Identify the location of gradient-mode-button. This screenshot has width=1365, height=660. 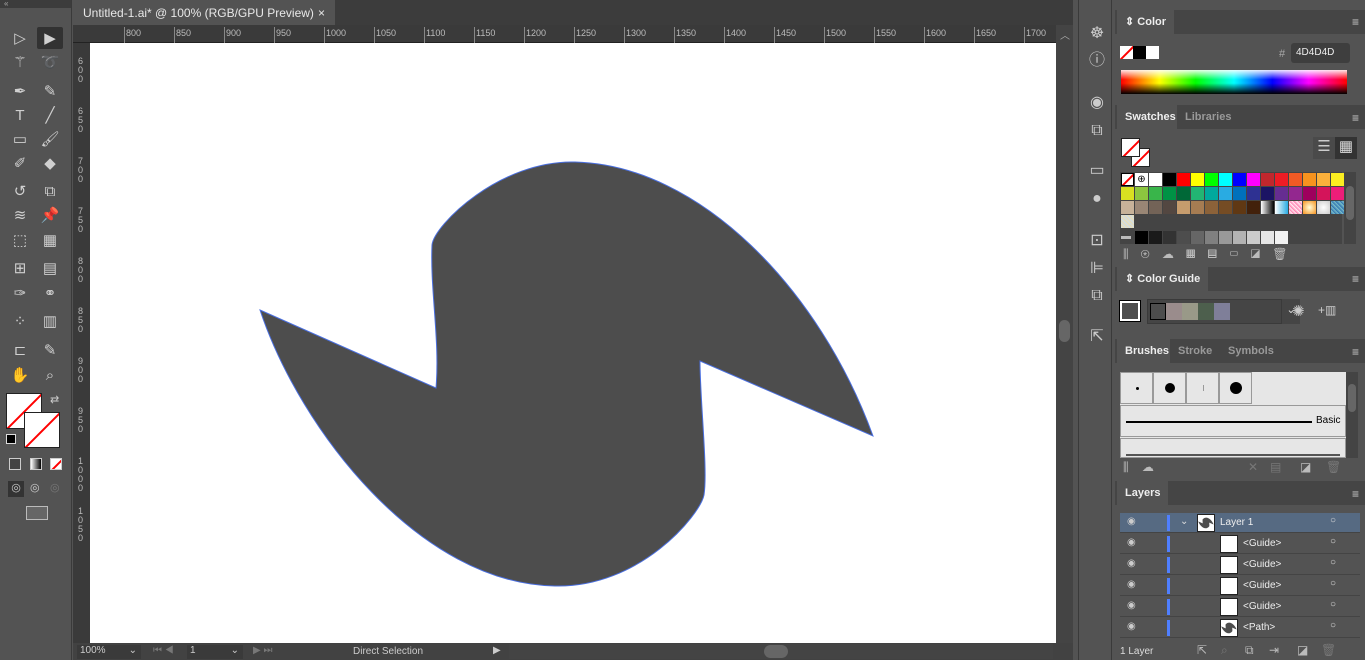
(36, 464).